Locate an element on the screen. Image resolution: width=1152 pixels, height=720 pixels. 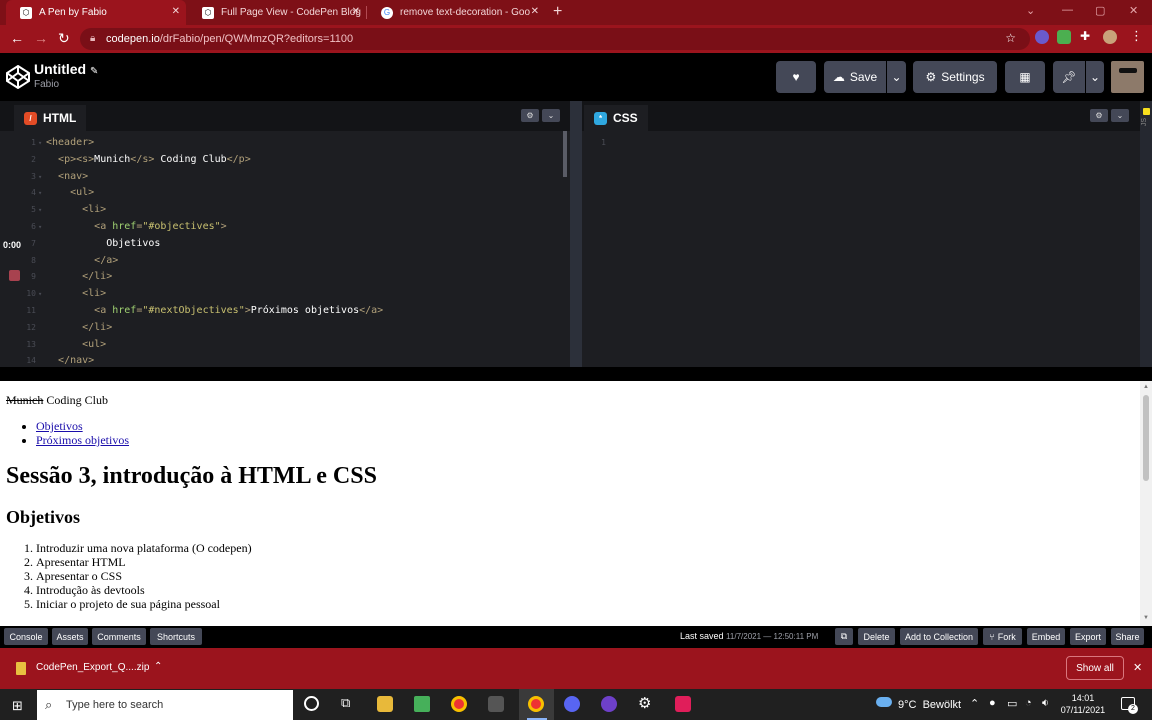
windows-start-icon: ⊞ is located at coordinates (17, 706).